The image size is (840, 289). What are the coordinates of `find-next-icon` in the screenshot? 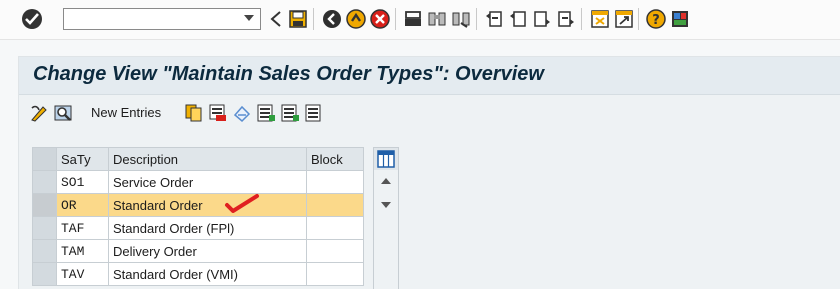 It's located at (461, 19).